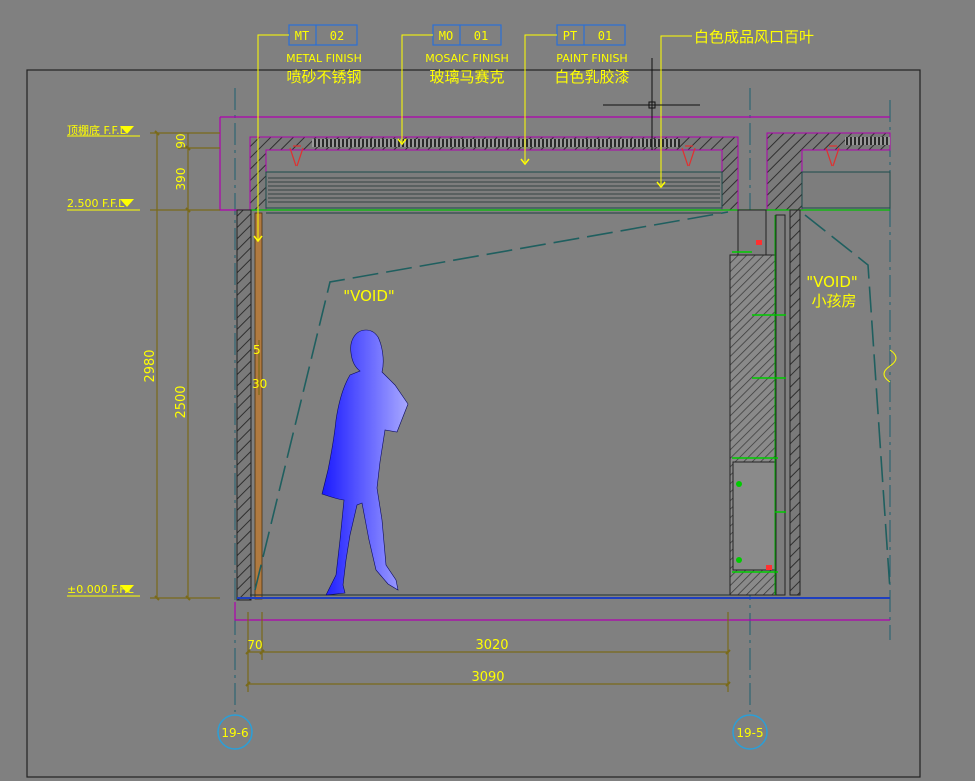  I want to click on dim-top2: 90, so click(181, 140).